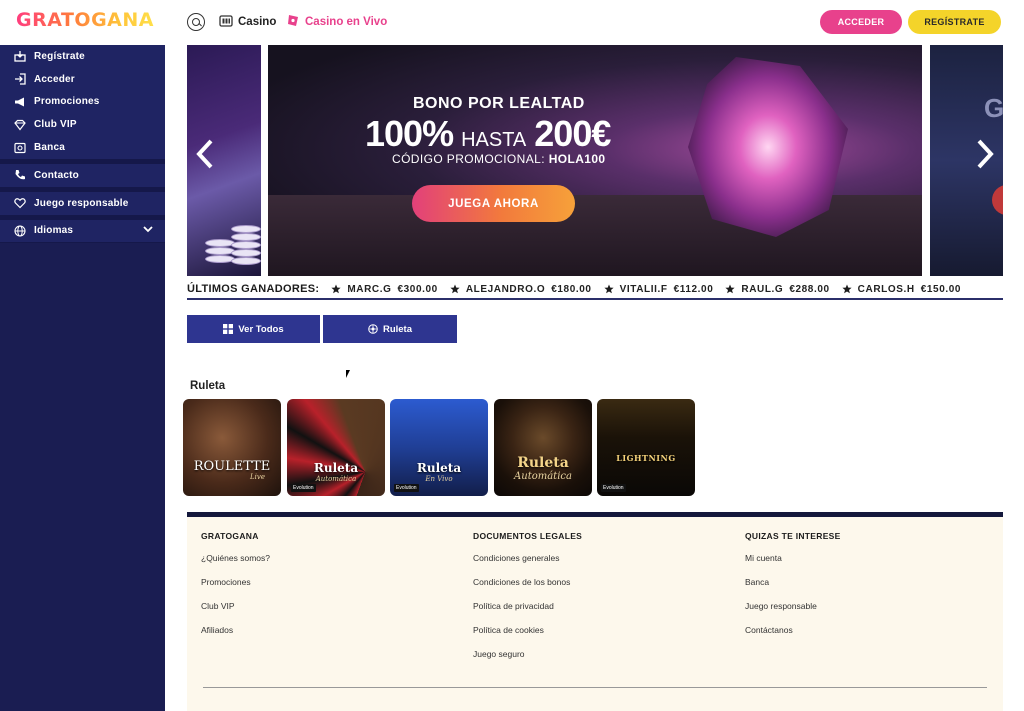 The width and height of the screenshot is (1024, 711). What do you see at coordinates (793, 565) in the screenshot?
I see `footer-link: Mi cuenta` at bounding box center [793, 565].